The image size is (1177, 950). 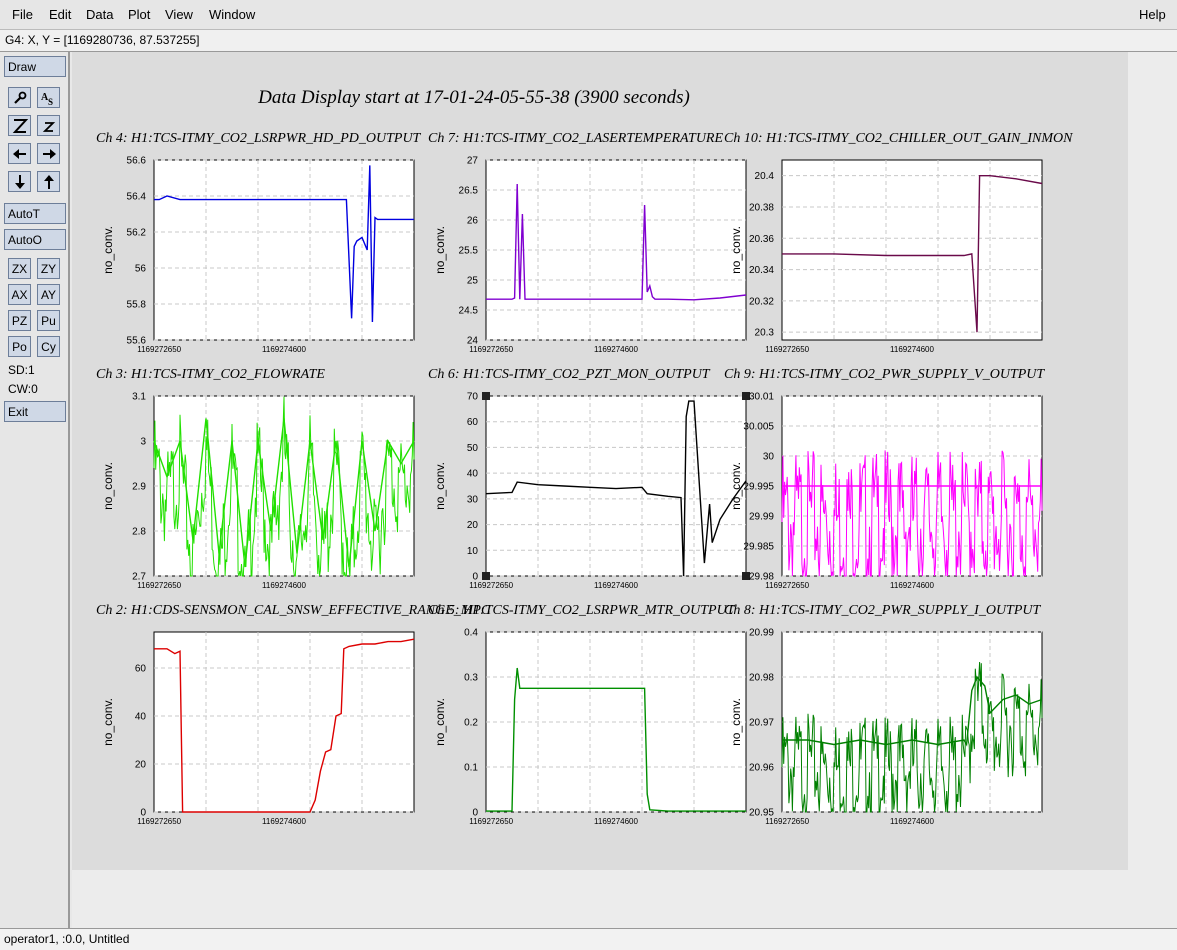 I want to click on pu-button: Pu, so click(x=48, y=320).